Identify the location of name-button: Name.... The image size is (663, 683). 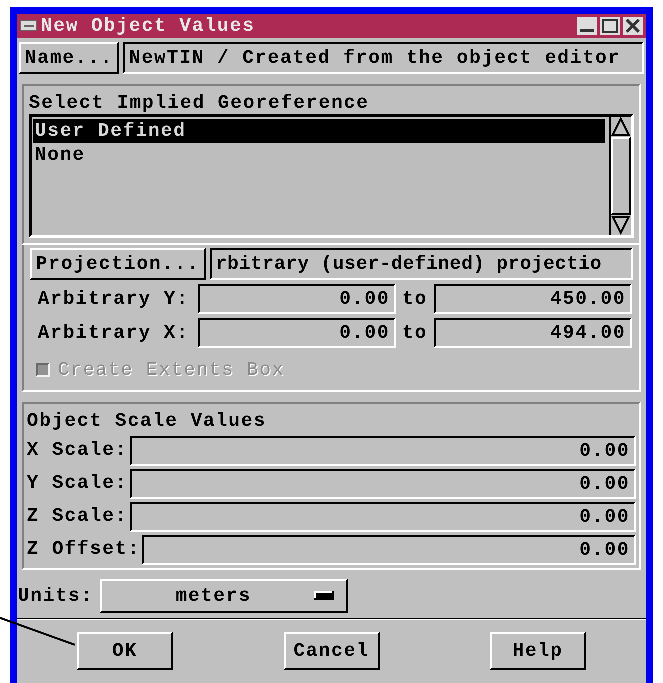
(69, 58).